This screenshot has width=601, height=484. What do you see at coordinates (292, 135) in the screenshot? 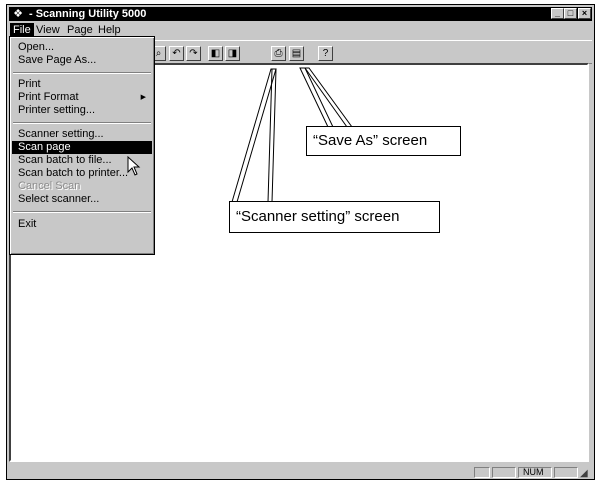
I see `callout-leader-lines` at bounding box center [292, 135].